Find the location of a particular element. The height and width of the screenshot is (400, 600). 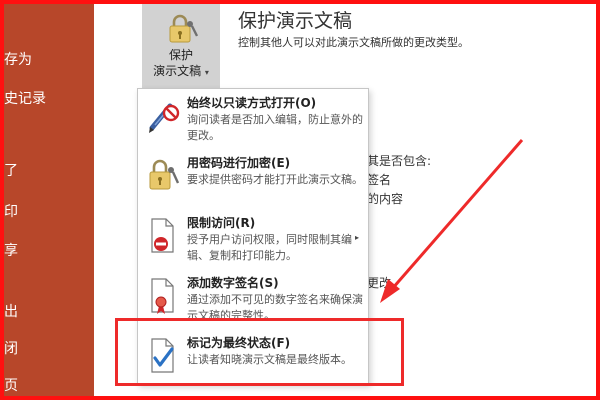

pencil-prohibited-icon is located at coordinates (163, 116).